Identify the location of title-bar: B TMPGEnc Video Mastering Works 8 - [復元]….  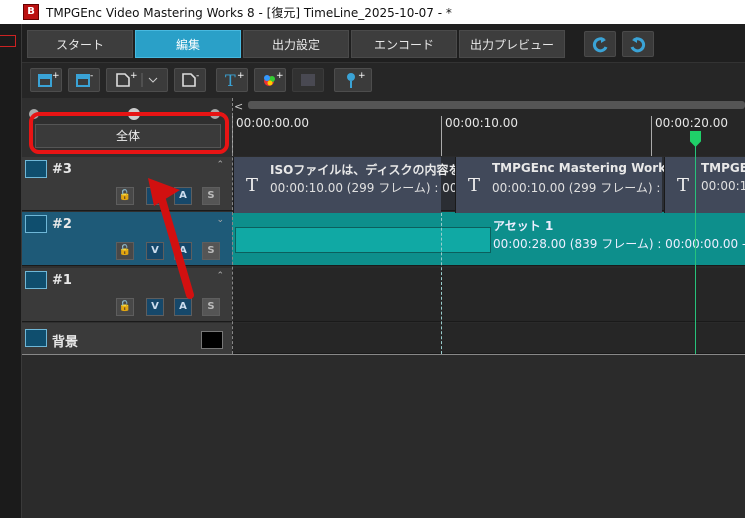
(372, 12).